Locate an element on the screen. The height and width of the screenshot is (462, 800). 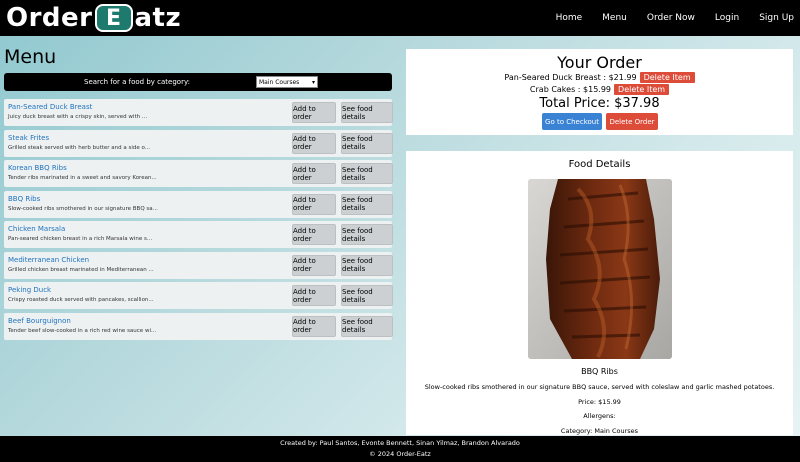
search-label: Search for a food by category: is located at coordinates (137, 82).